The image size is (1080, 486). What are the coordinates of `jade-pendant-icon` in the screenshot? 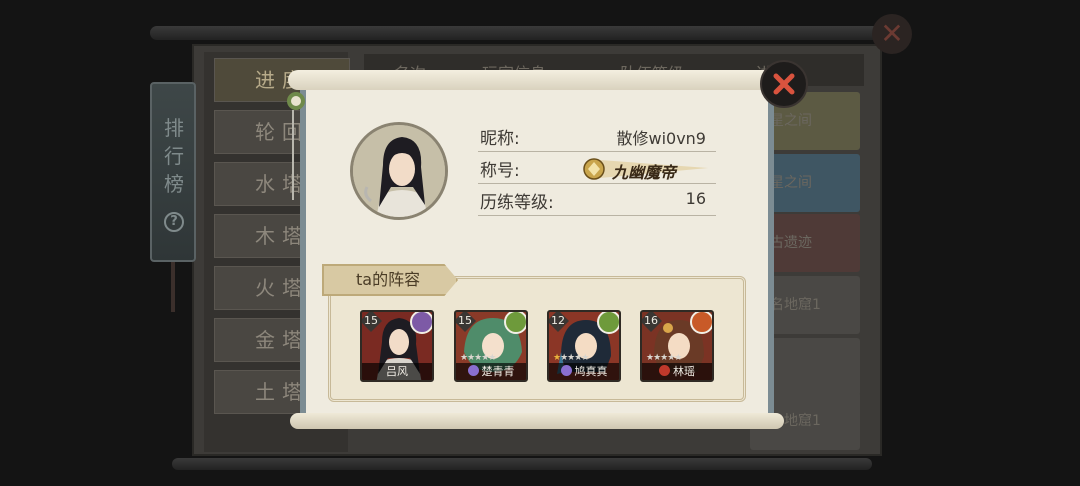 It's located at (296, 101).